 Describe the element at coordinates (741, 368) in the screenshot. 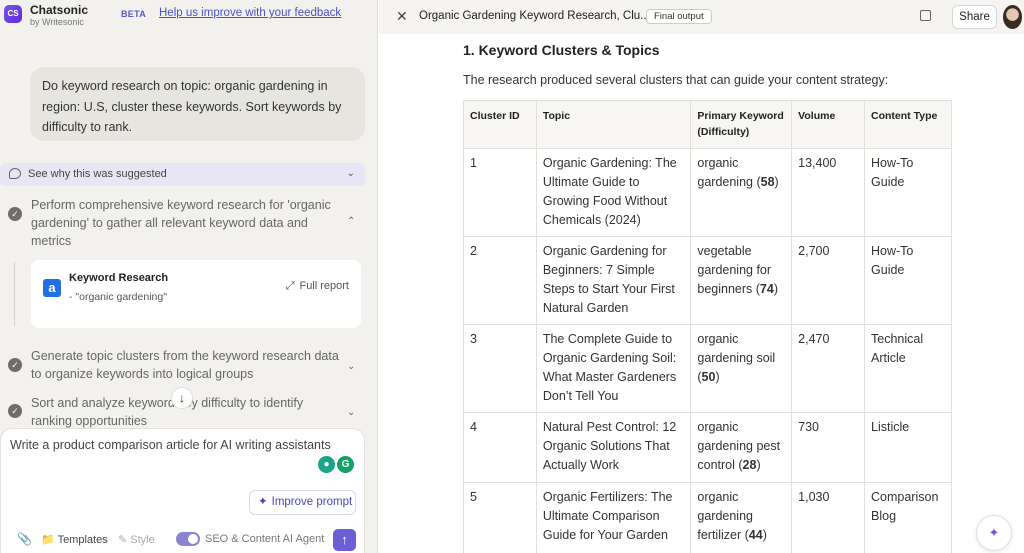

I see `keyword-cell: organic gardening soil (50)` at that location.